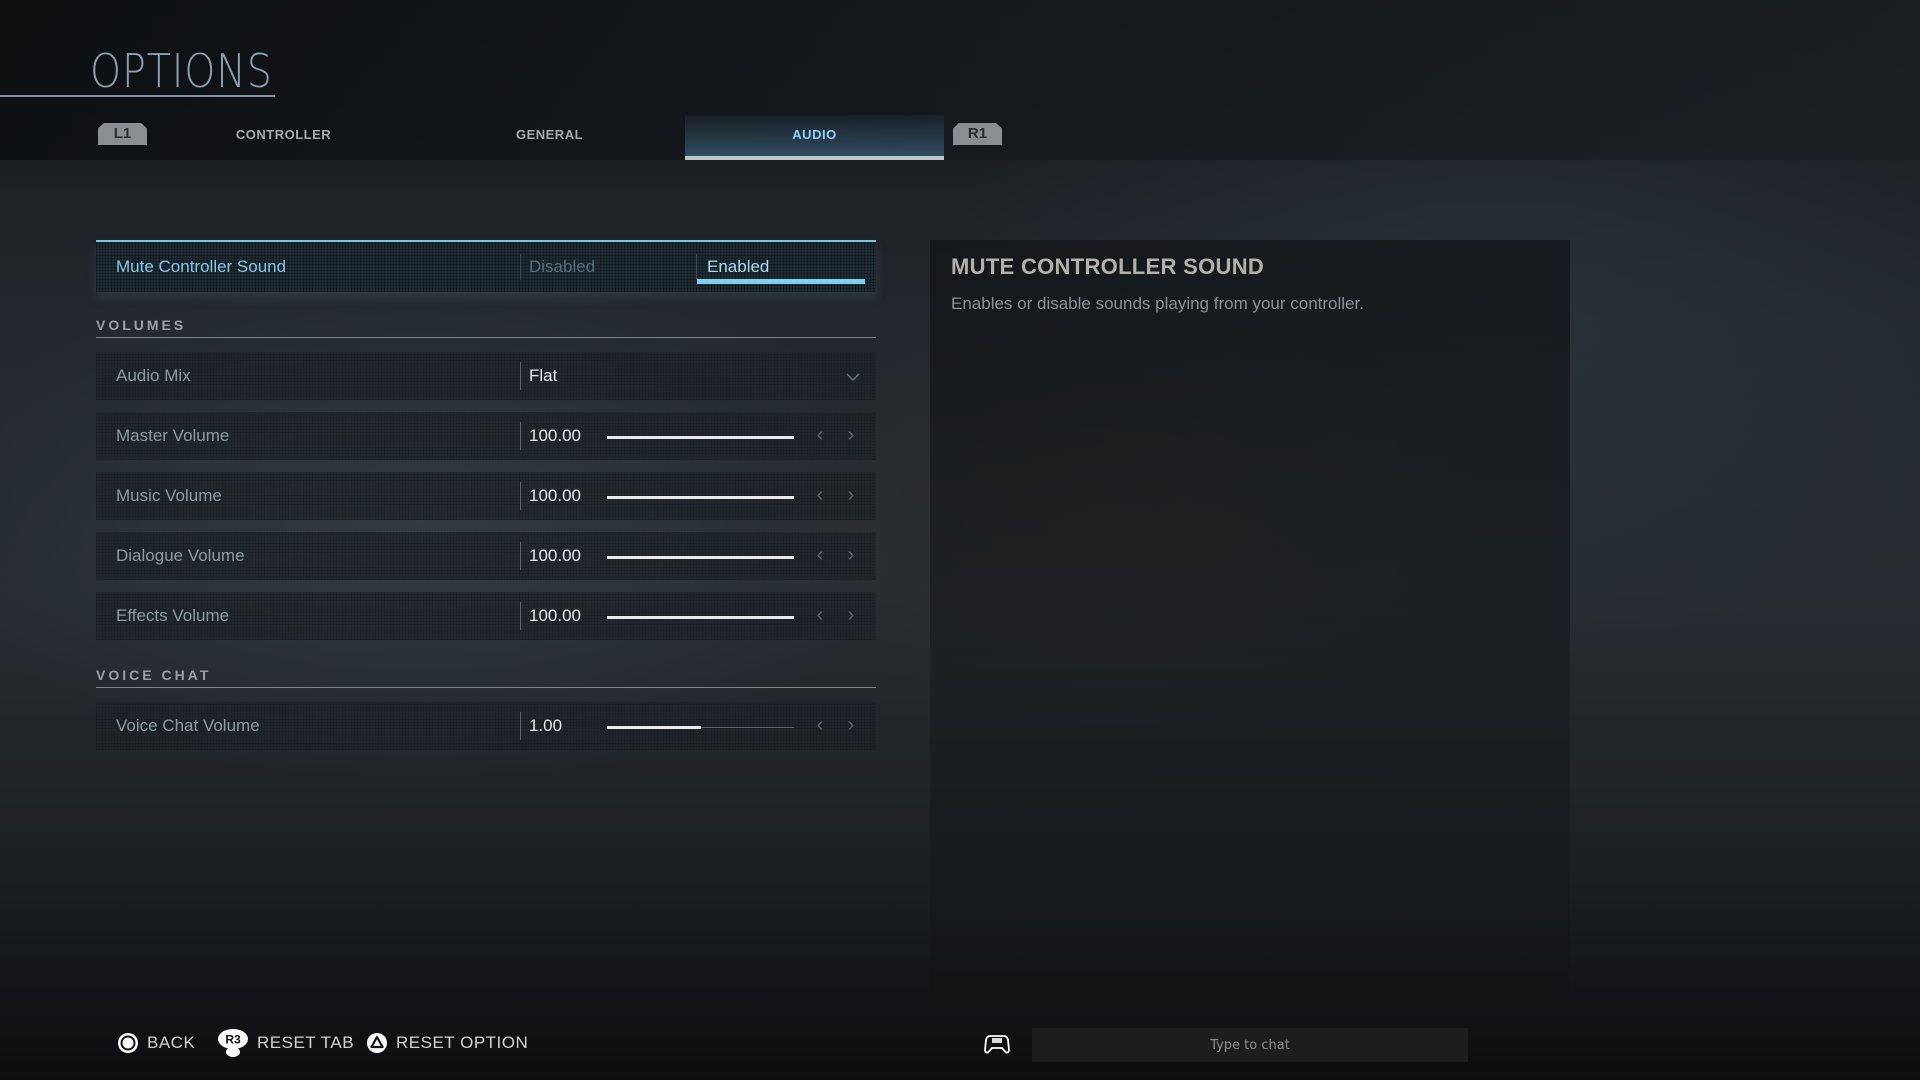  Describe the element at coordinates (486, 266) in the screenshot. I see `setting-row-mute-controller-sound: Mute Controller Sound Disabled Enabled` at that location.